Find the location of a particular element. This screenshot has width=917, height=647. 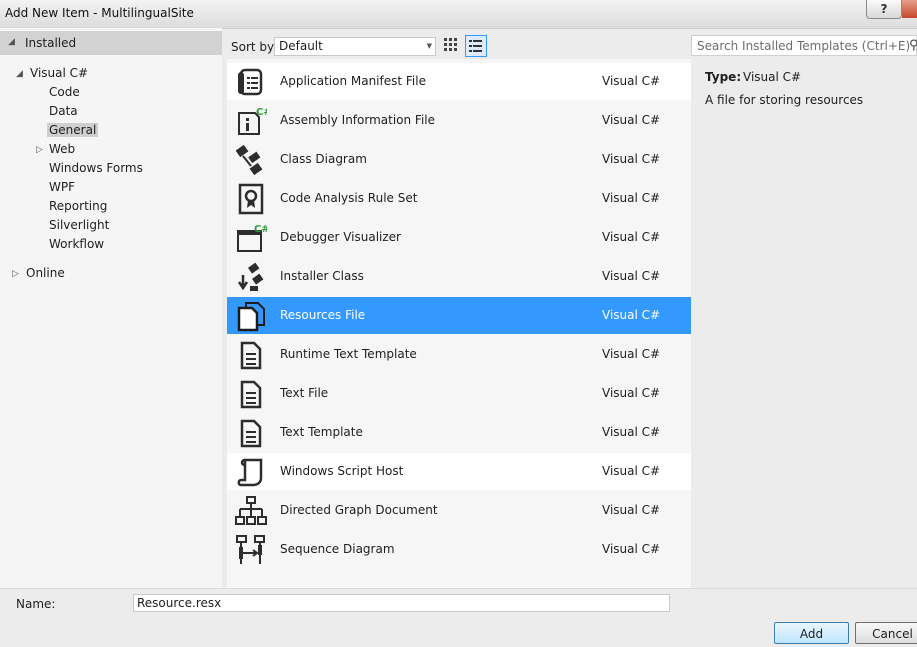

sequence-diagram-icon is located at coordinates (250, 549).